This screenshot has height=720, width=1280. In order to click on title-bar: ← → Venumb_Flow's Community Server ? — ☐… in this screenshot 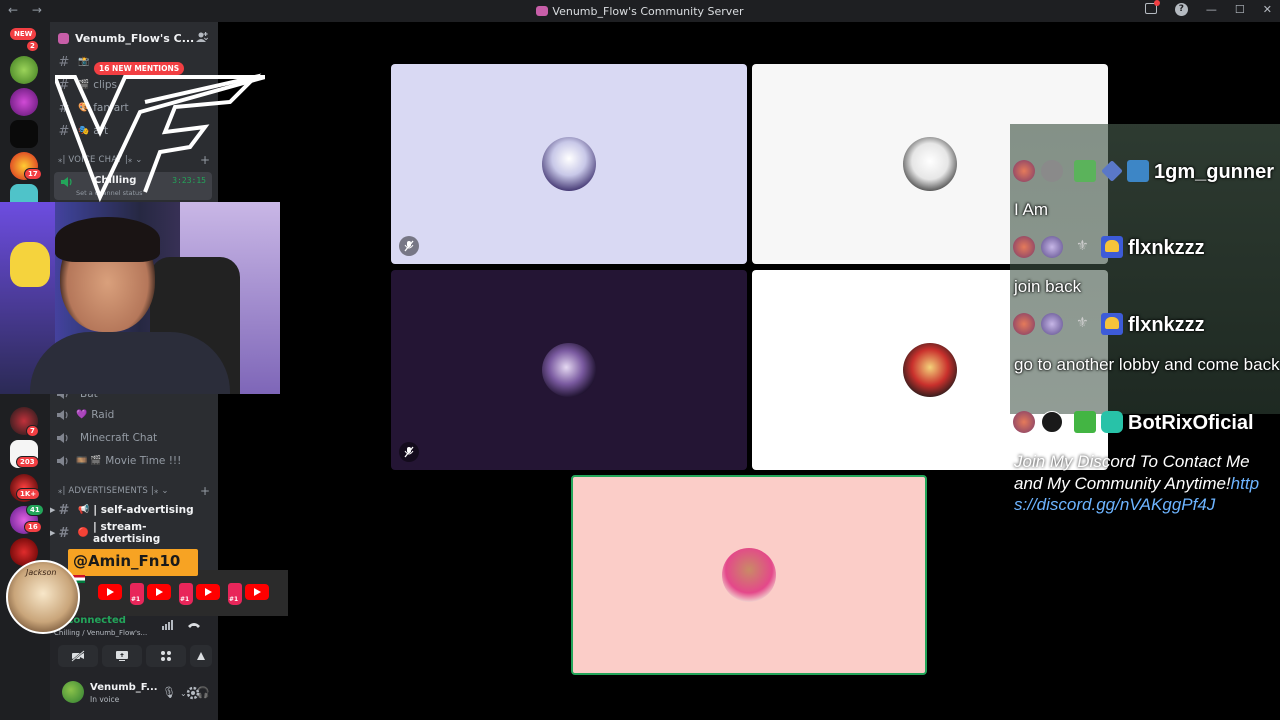, I will do `click(640, 11)`.